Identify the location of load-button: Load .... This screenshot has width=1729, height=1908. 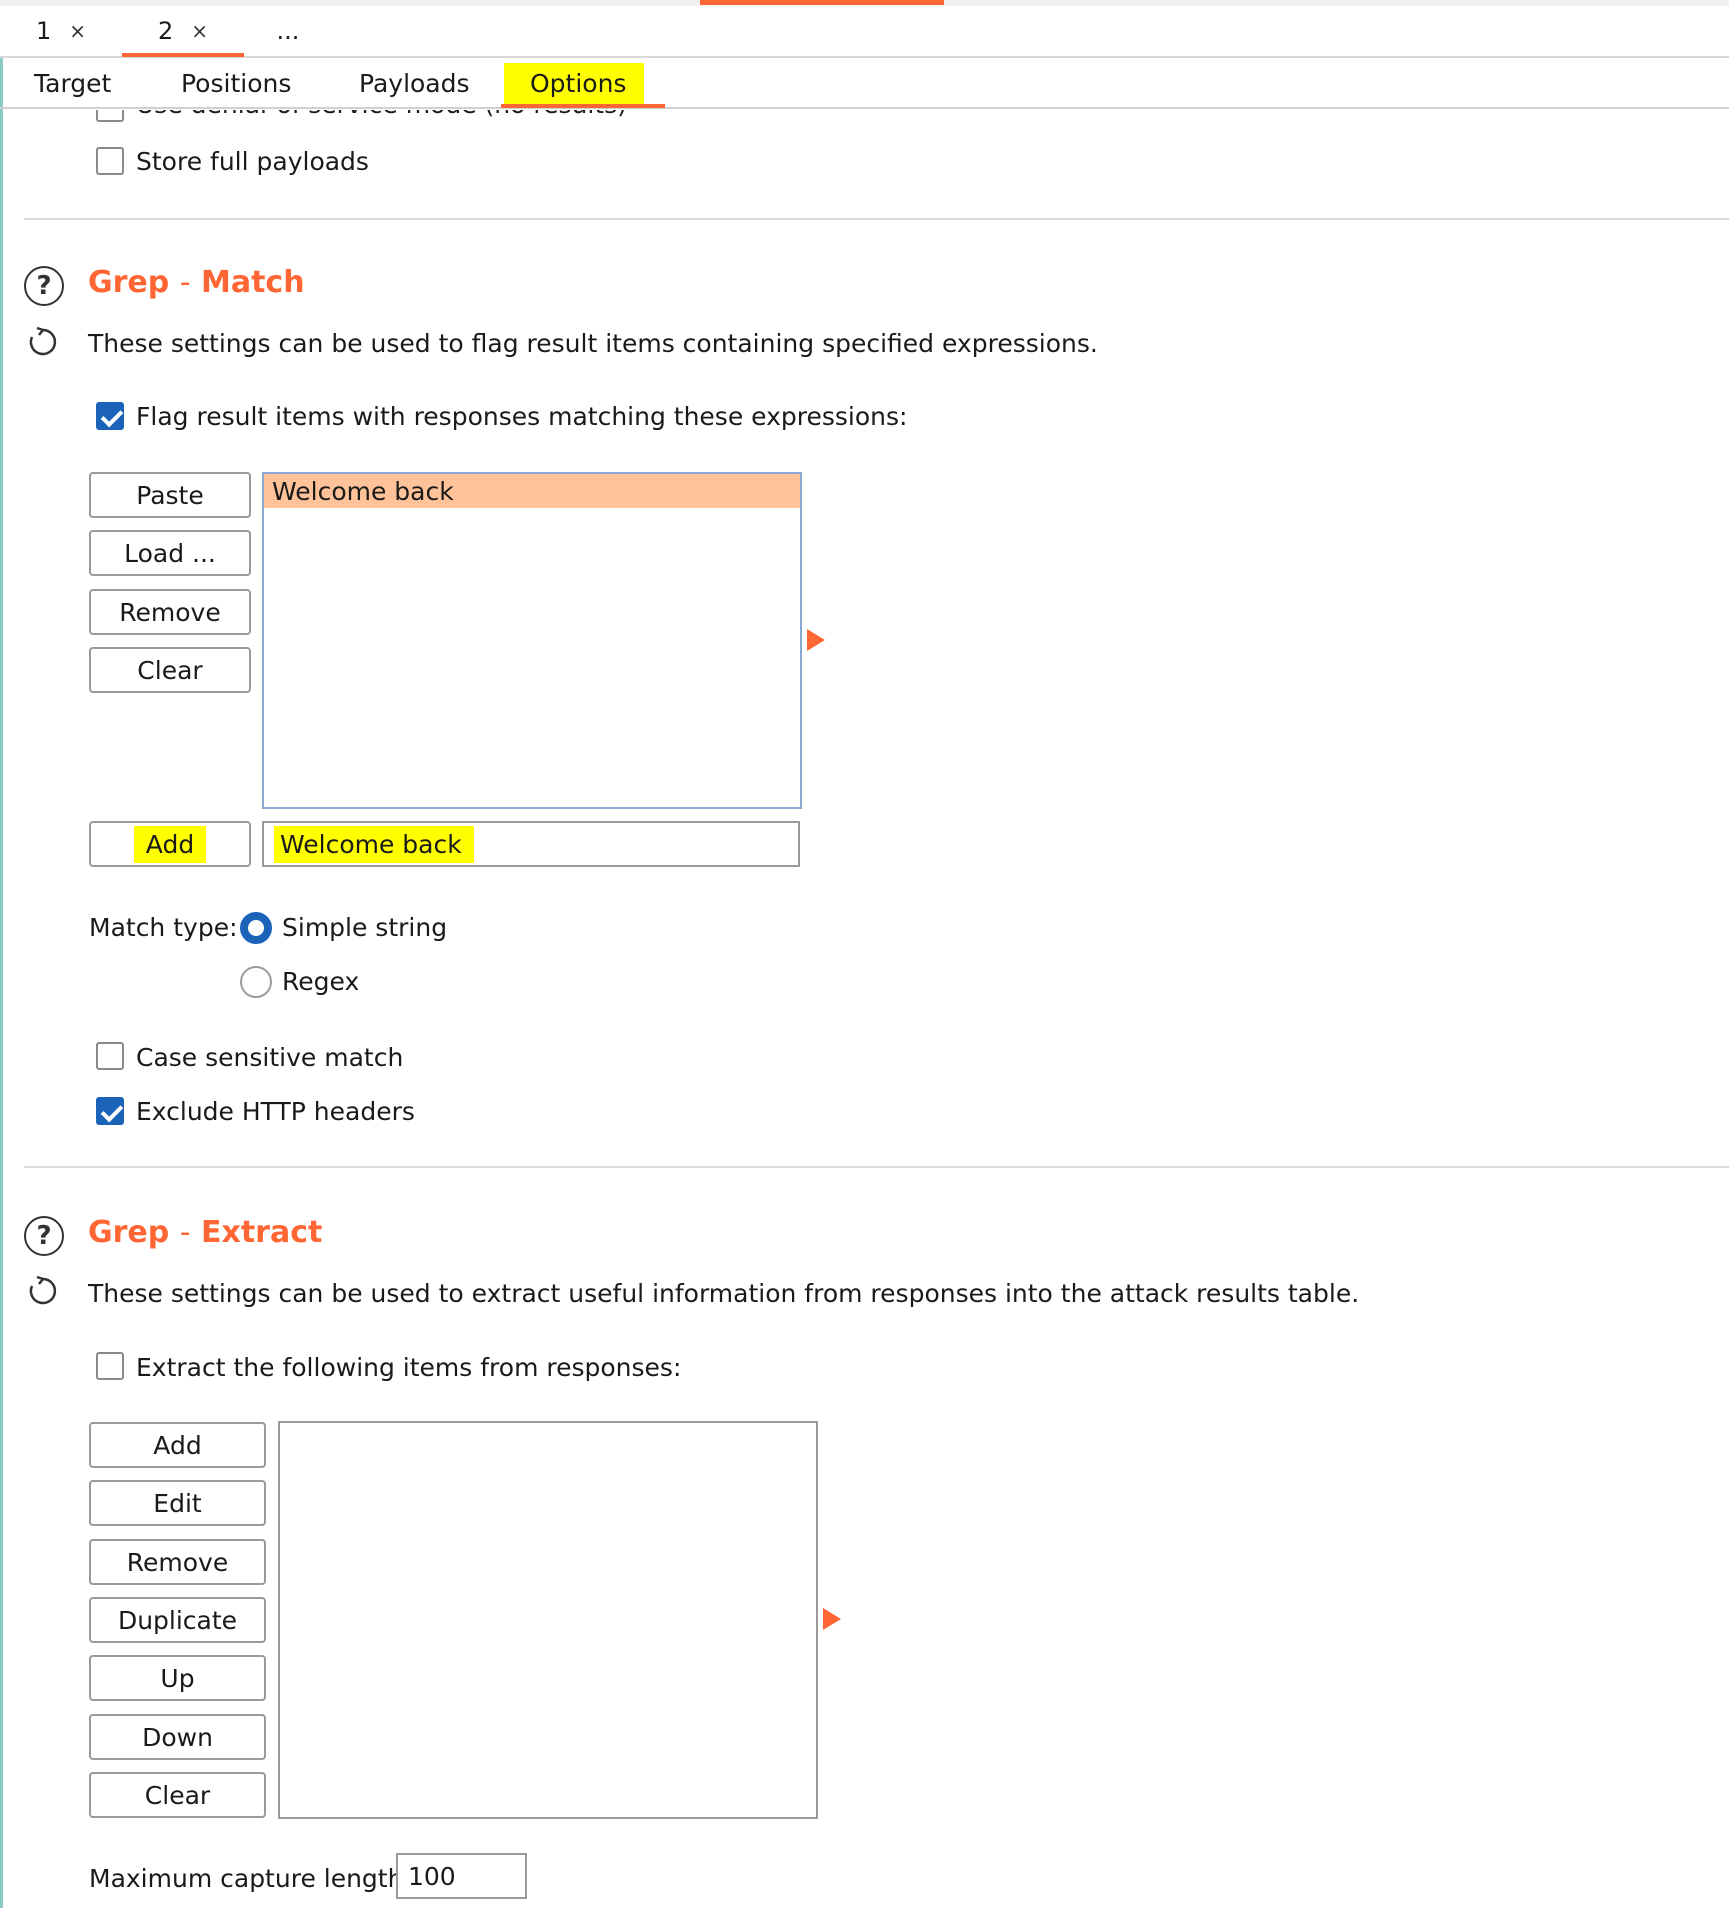
(170, 553).